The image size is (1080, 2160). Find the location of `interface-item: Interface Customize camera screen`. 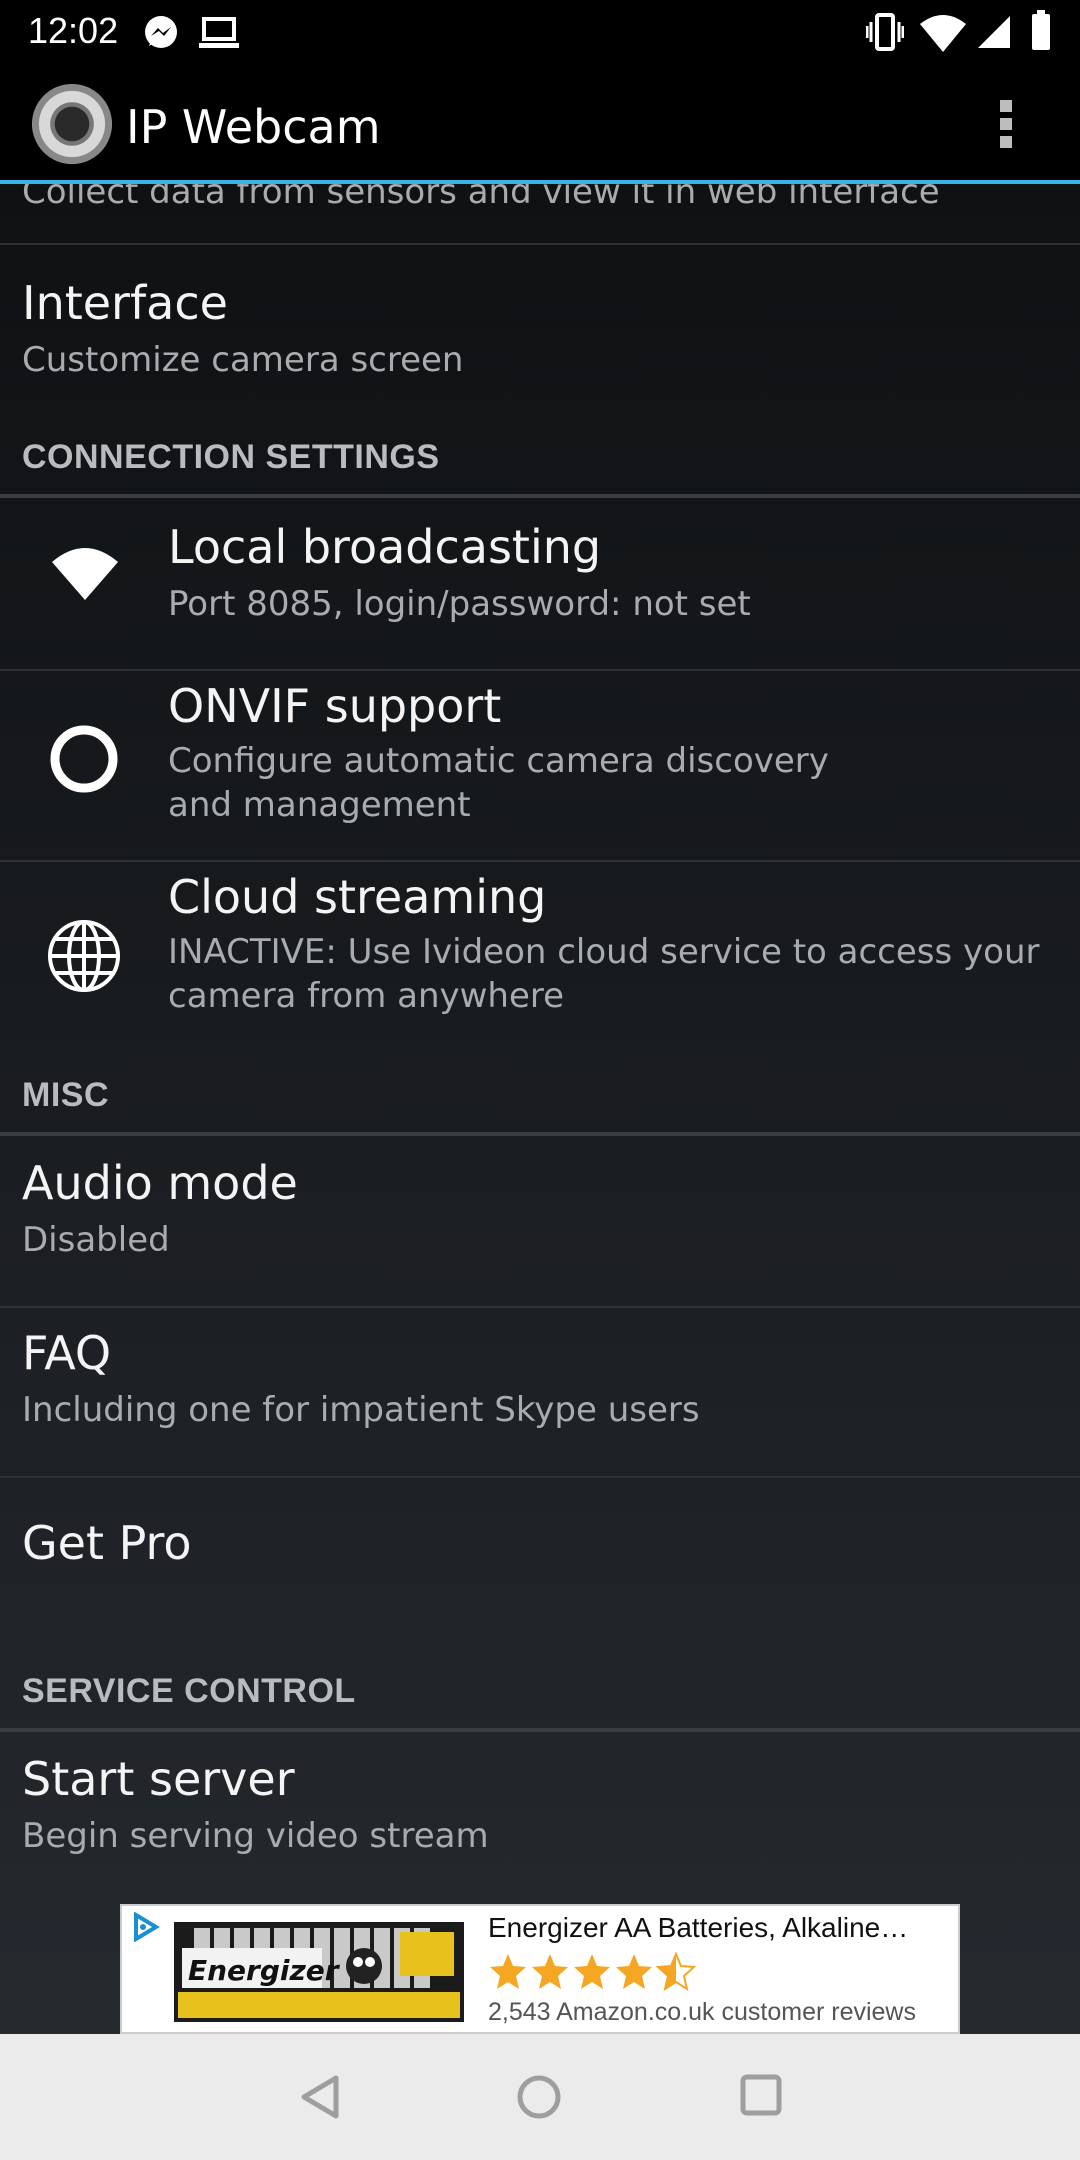

interface-item: Interface Customize camera screen is located at coordinates (540, 326).